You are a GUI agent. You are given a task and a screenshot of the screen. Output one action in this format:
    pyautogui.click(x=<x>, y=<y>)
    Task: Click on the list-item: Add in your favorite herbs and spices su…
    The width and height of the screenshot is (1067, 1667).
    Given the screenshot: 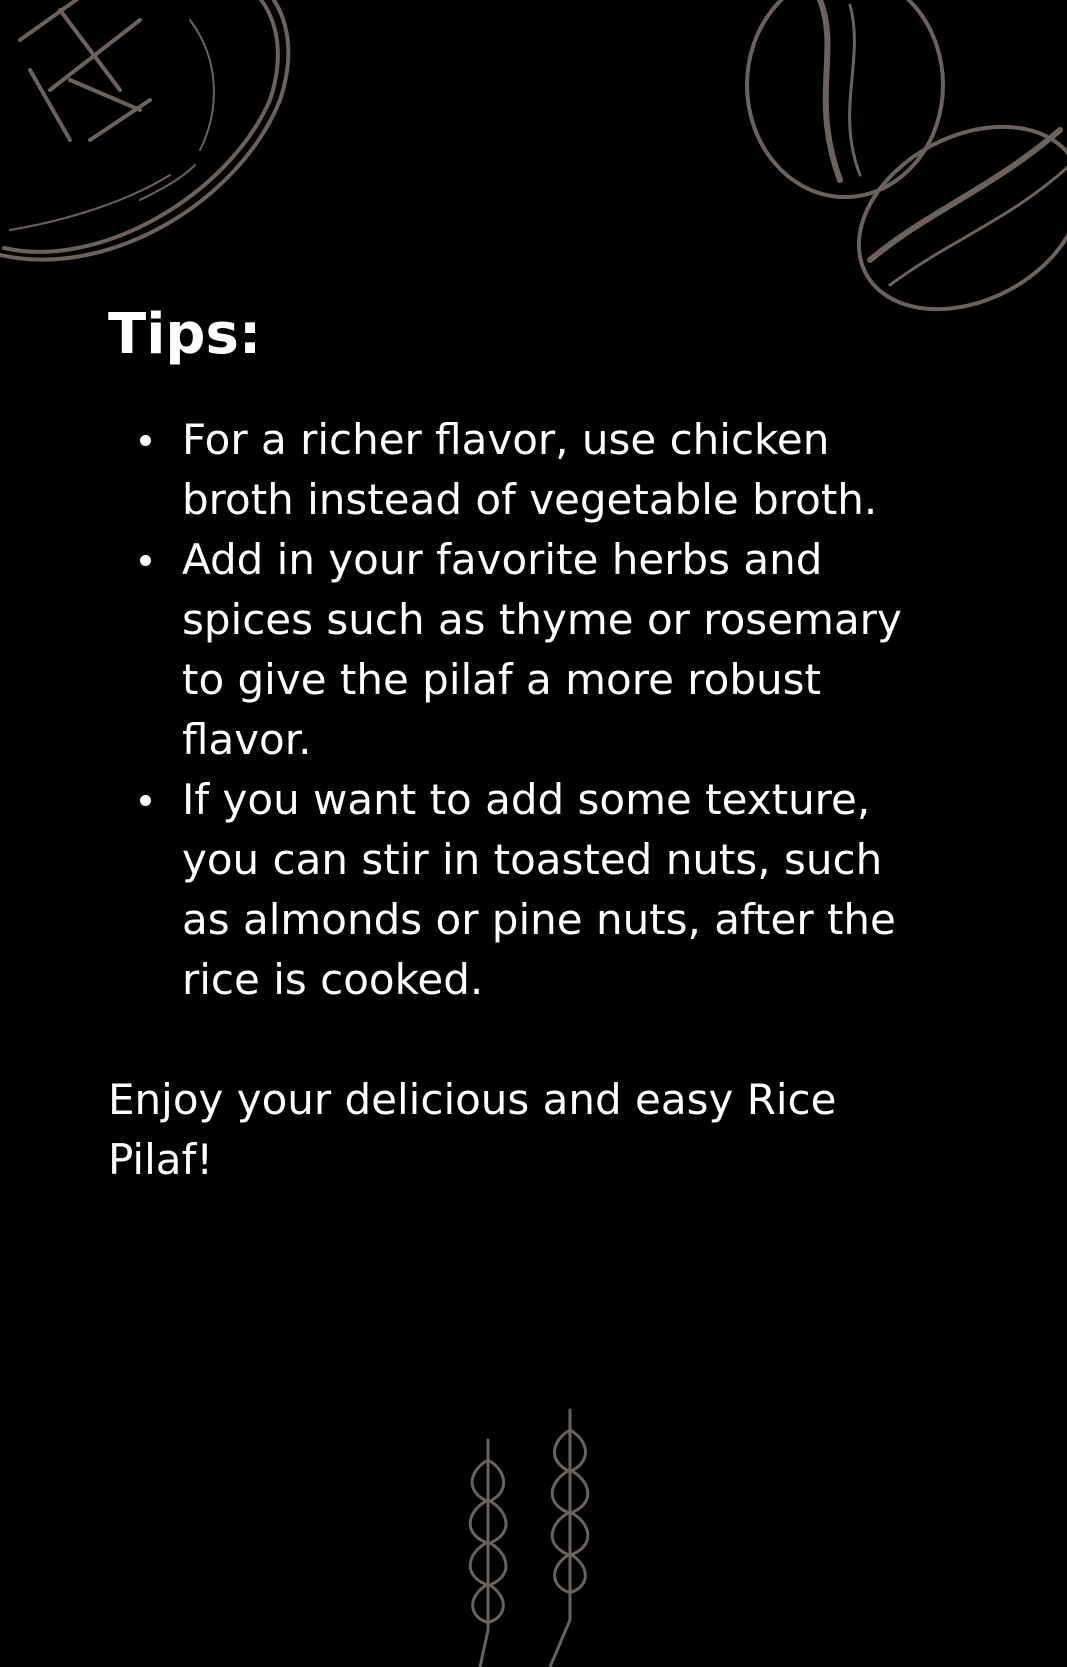 What is the action you would take?
    pyautogui.click(x=515, y=650)
    